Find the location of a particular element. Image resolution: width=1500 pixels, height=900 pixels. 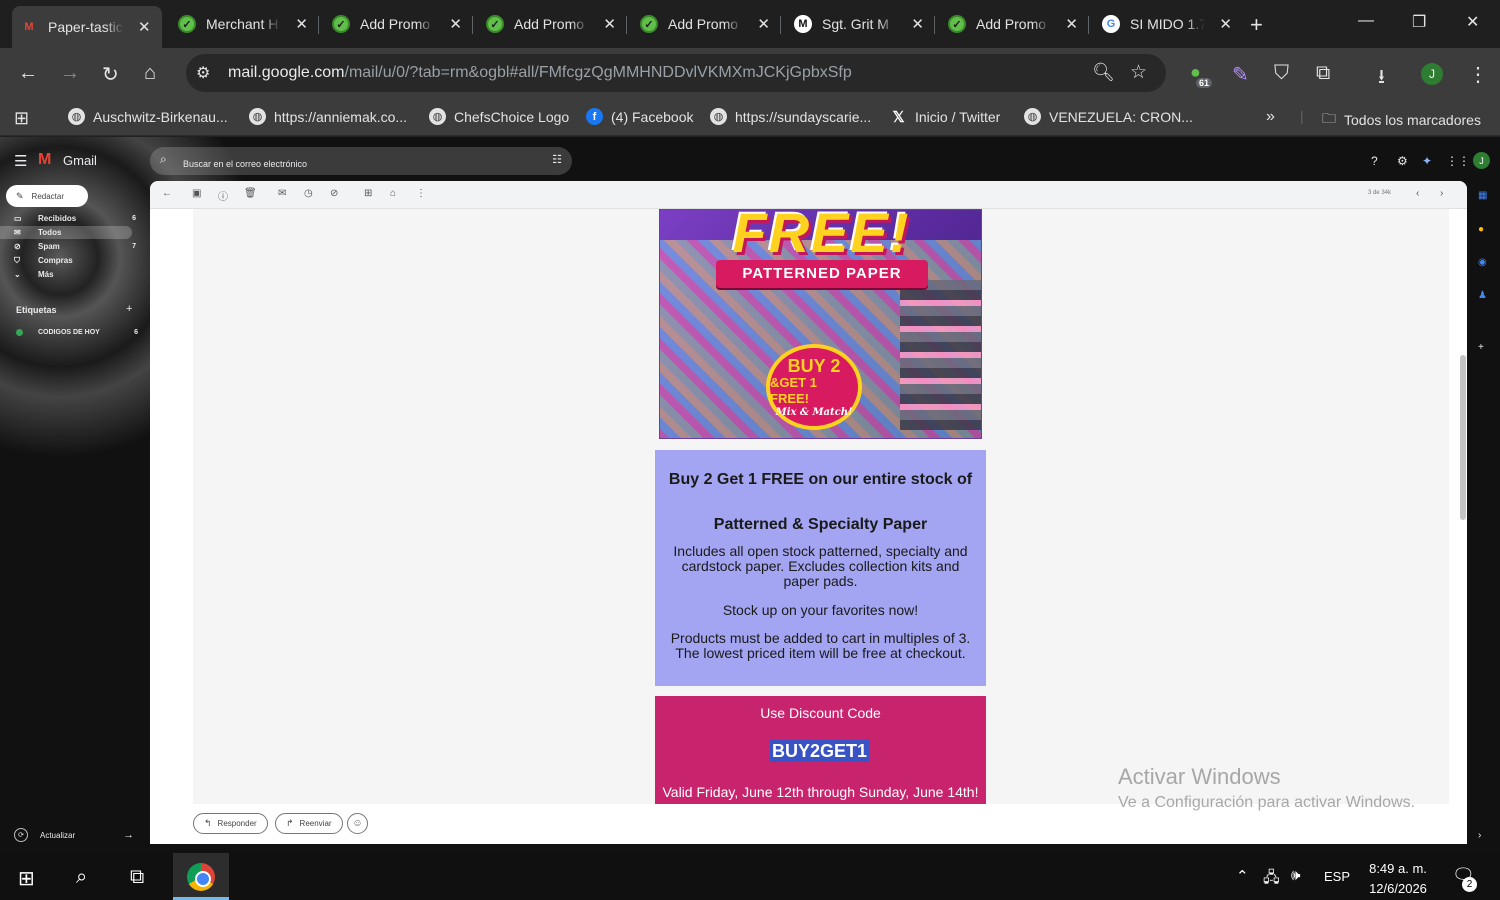

nav-inbox: ▭ Recibidos 6 is located at coordinates (76, 218).